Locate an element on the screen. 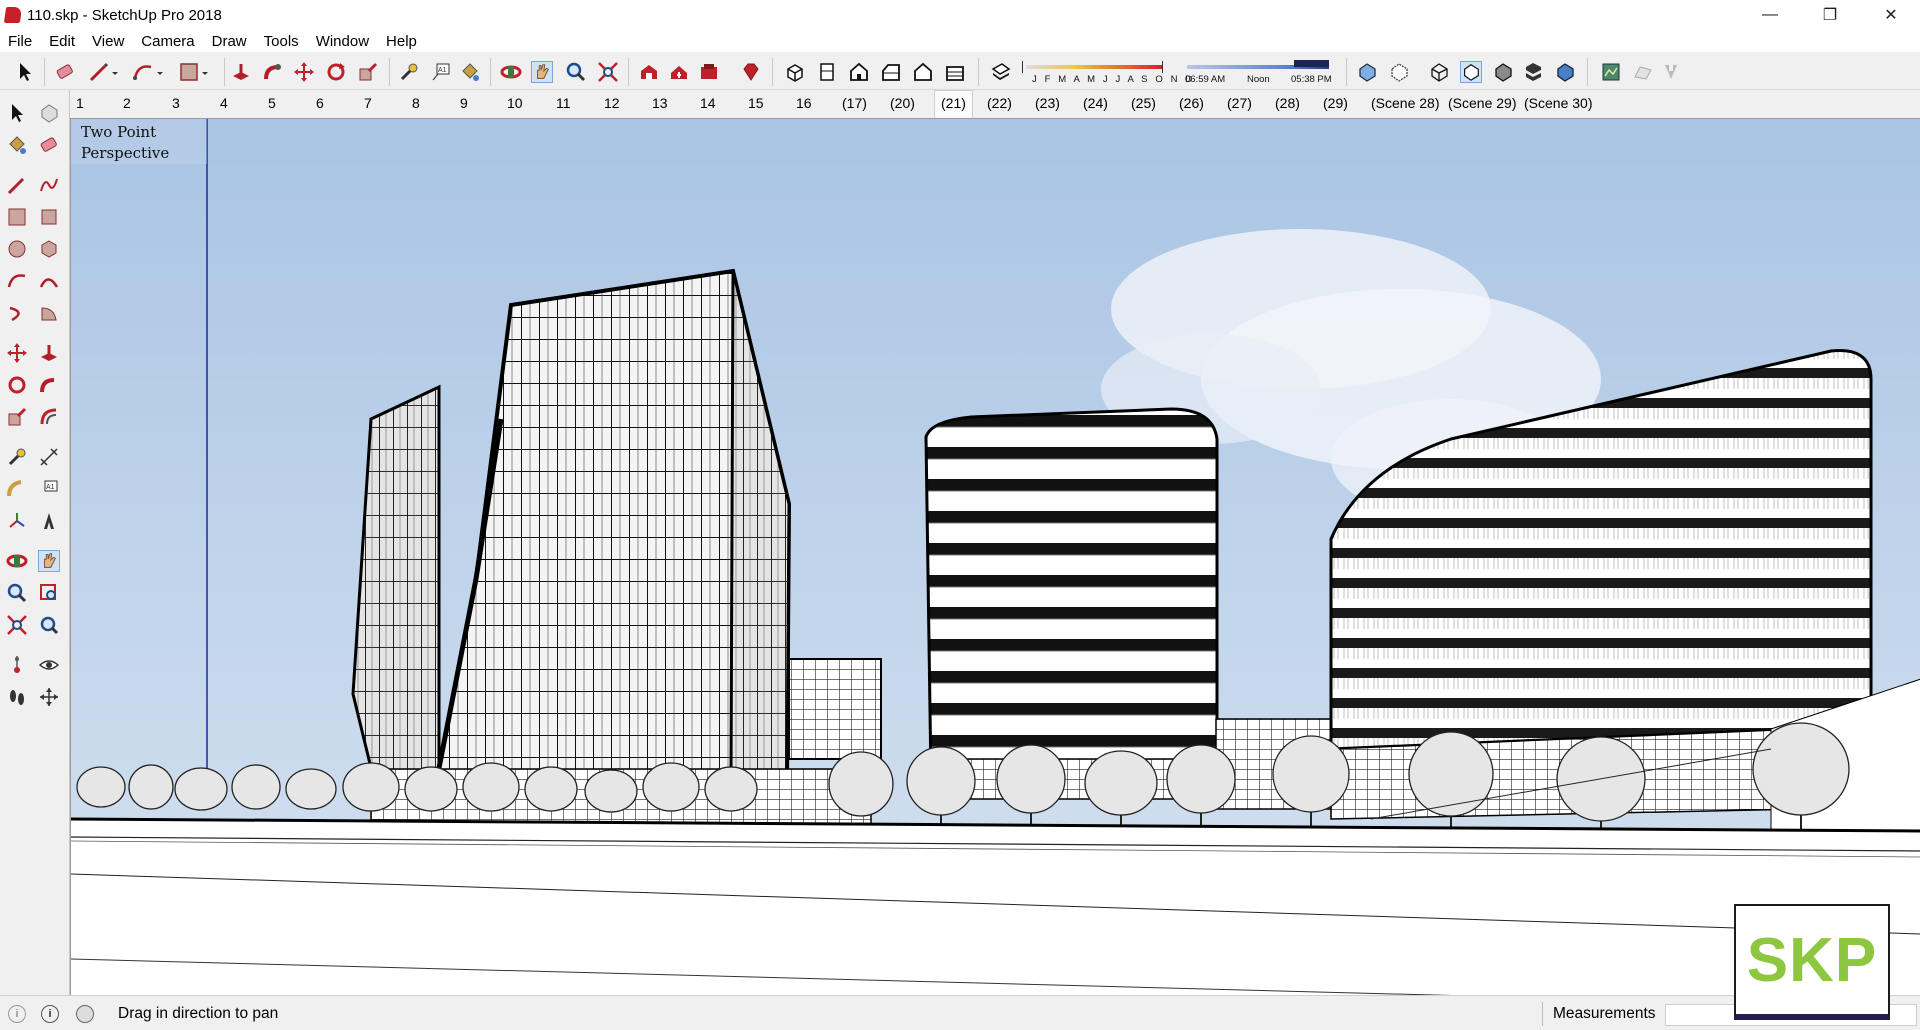  iso-view-icon is located at coordinates (795, 72).